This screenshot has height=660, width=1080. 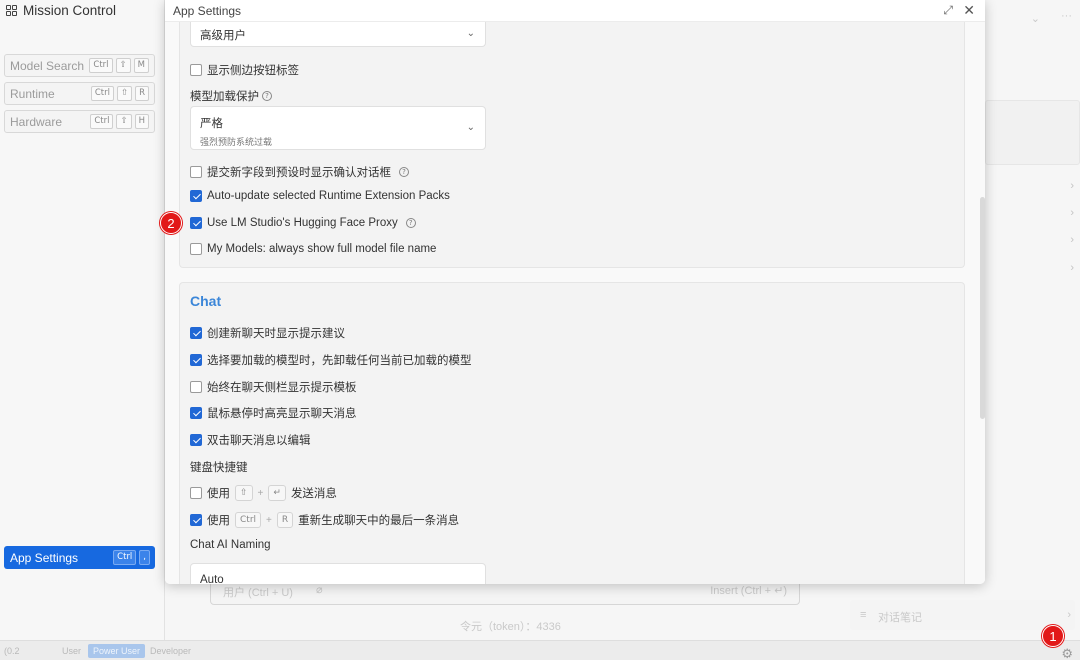 What do you see at coordinates (948, 10) in the screenshot?
I see `expand-icon: ⤢` at bounding box center [948, 10].